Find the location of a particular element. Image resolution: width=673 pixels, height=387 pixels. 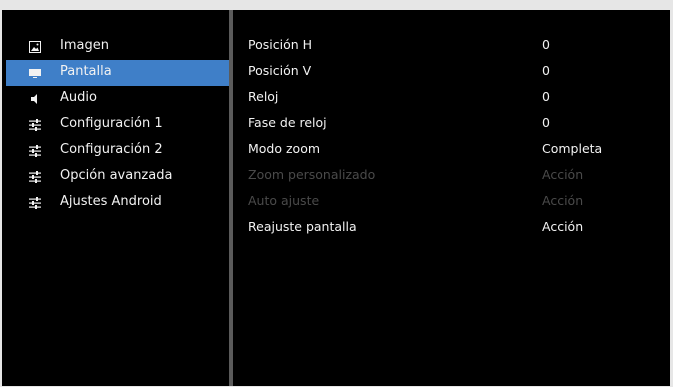

menu-item-label: Configuración 2 is located at coordinates (111, 149).